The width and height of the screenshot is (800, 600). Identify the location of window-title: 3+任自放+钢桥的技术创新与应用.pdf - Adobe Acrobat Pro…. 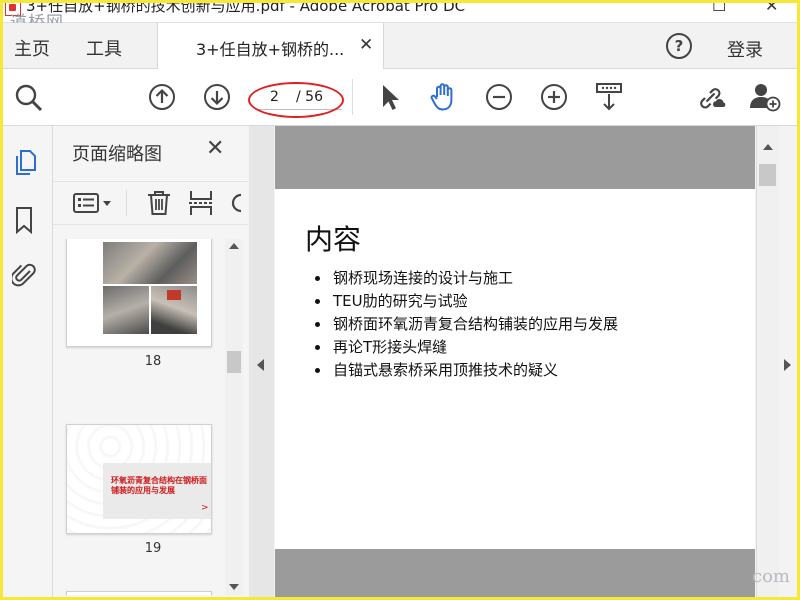
(246, 7).